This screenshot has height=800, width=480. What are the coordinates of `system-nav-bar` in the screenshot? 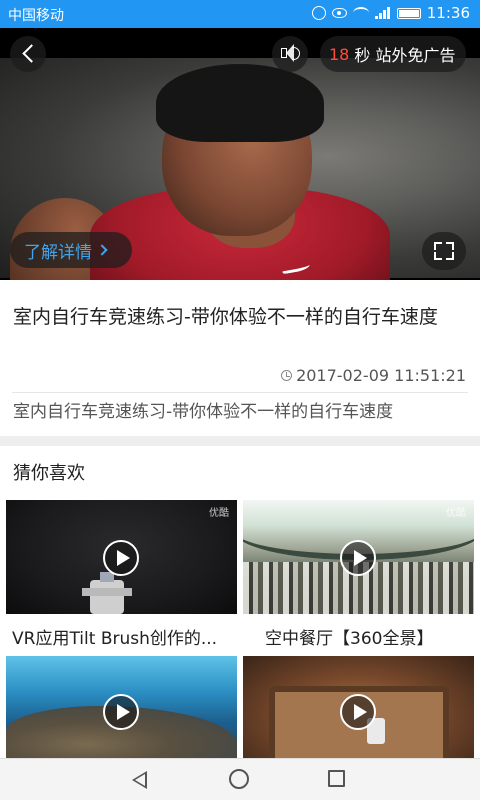 It's located at (240, 779).